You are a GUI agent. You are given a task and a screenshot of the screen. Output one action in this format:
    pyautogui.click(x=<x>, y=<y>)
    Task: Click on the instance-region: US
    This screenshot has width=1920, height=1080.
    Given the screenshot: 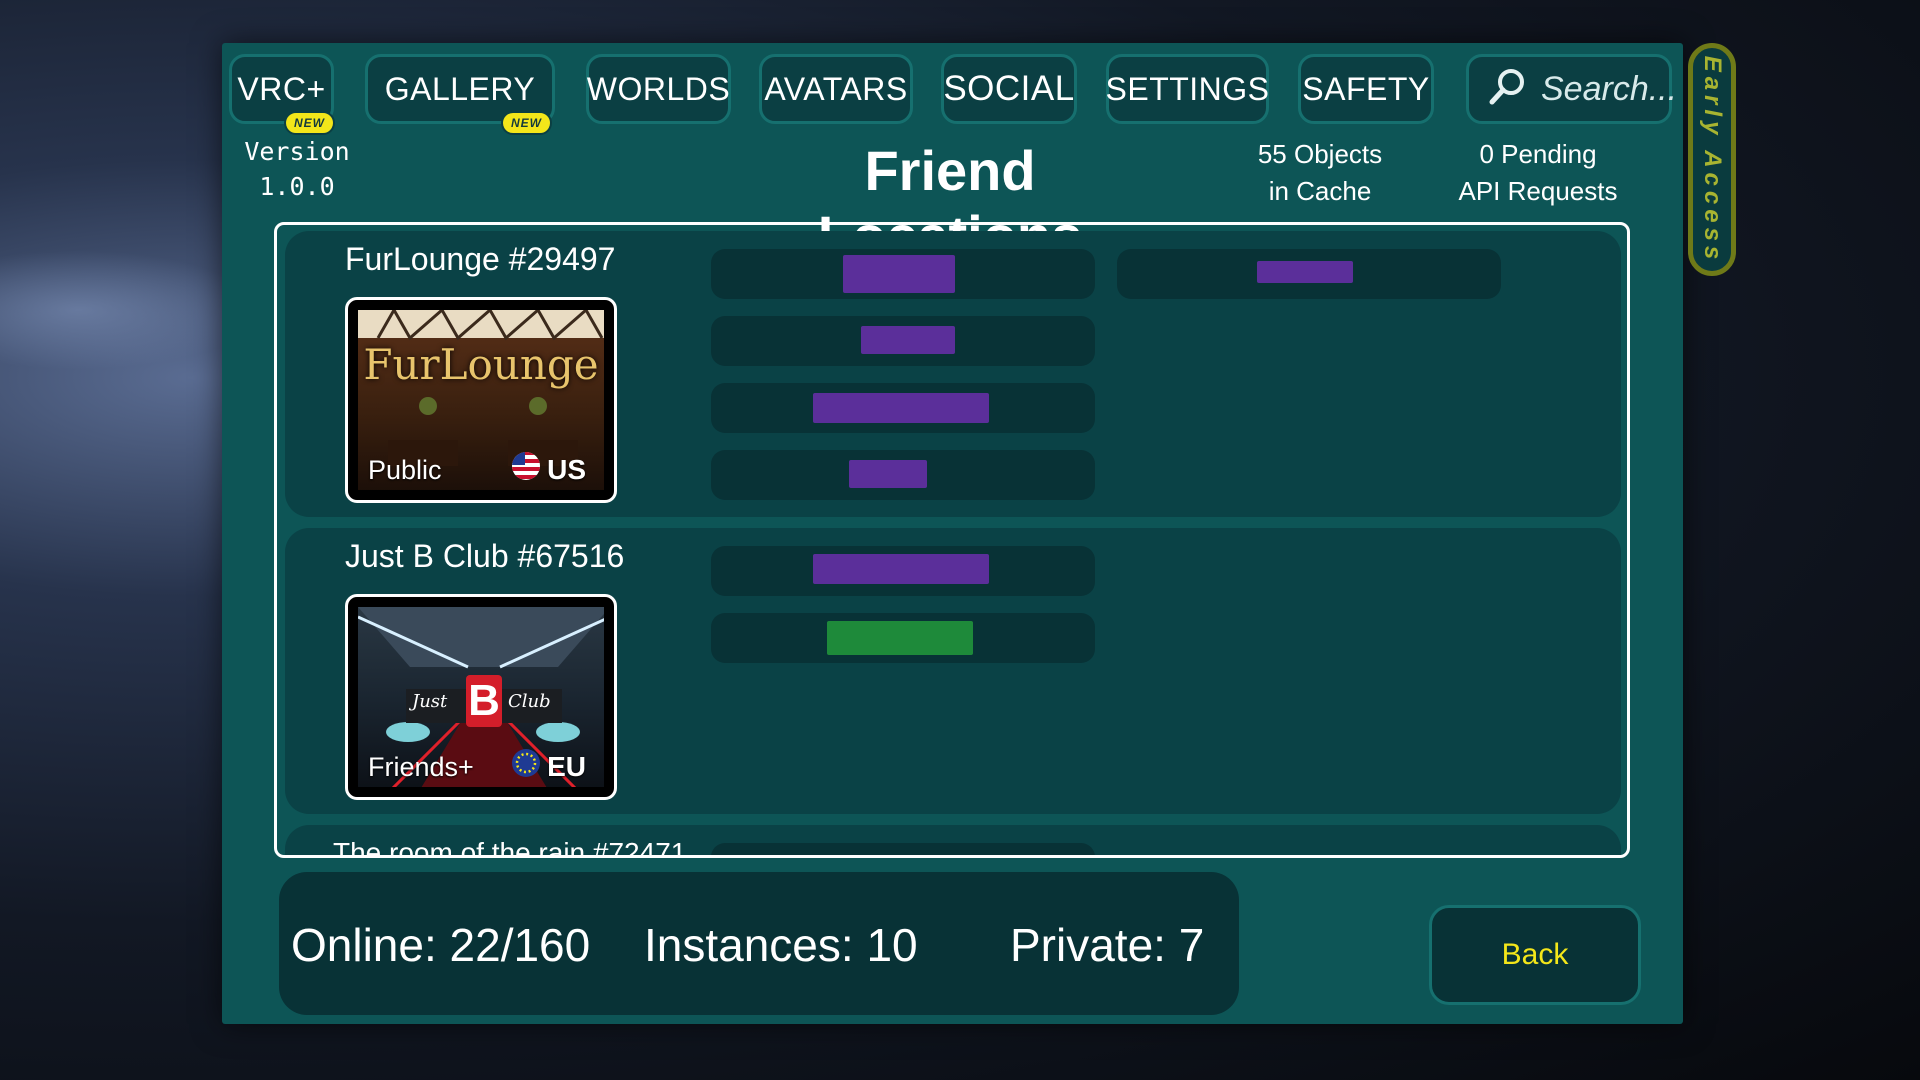 What is the action you would take?
    pyautogui.click(x=548, y=469)
    